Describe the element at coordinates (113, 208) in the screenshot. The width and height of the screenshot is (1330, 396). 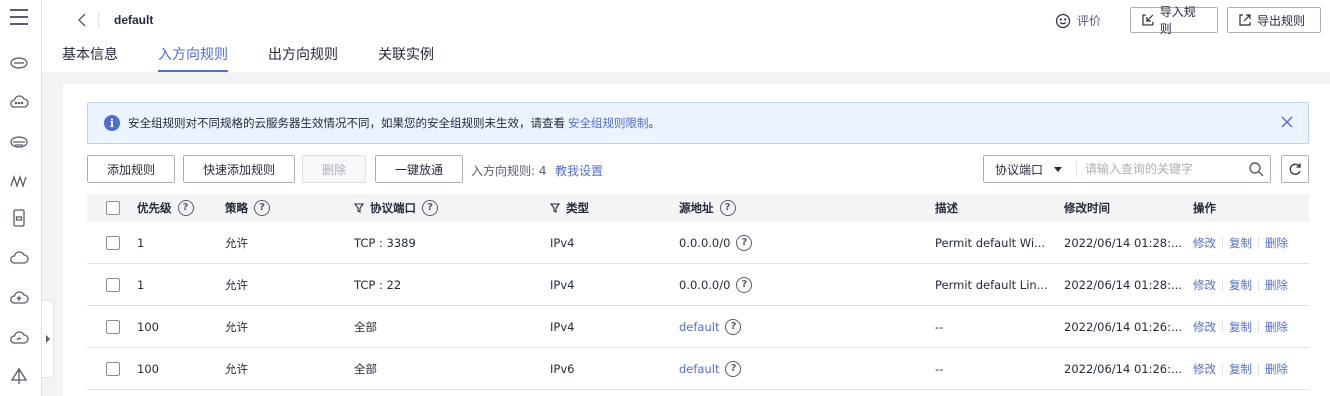
I see `select-all-checkbox` at that location.